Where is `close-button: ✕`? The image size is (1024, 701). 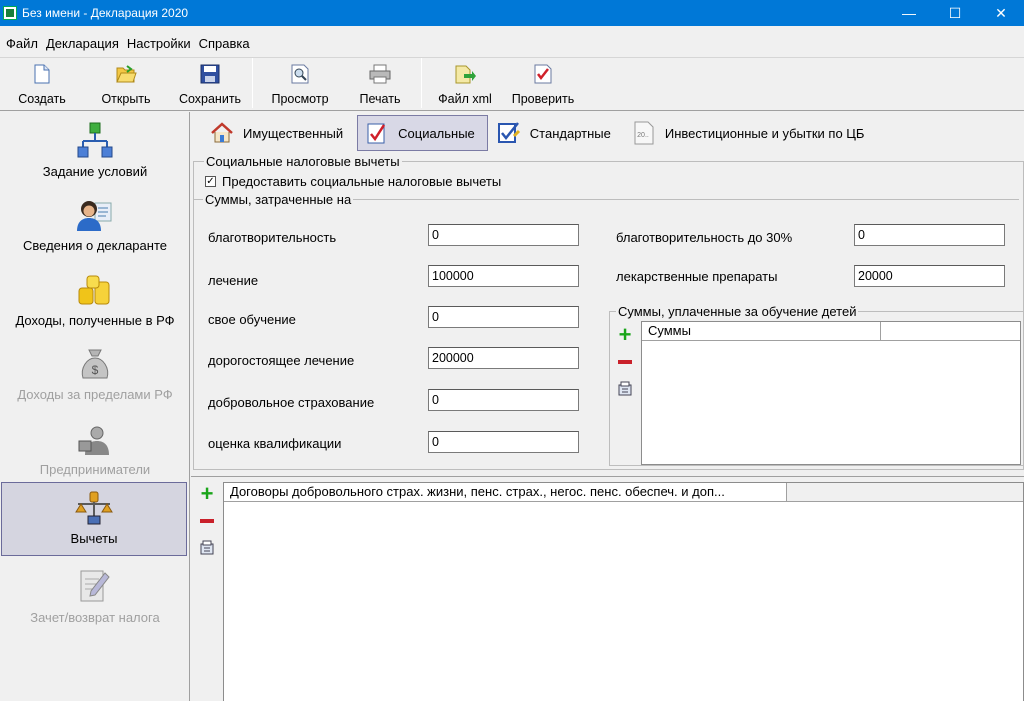
close-button: ✕ is located at coordinates (1001, 13).